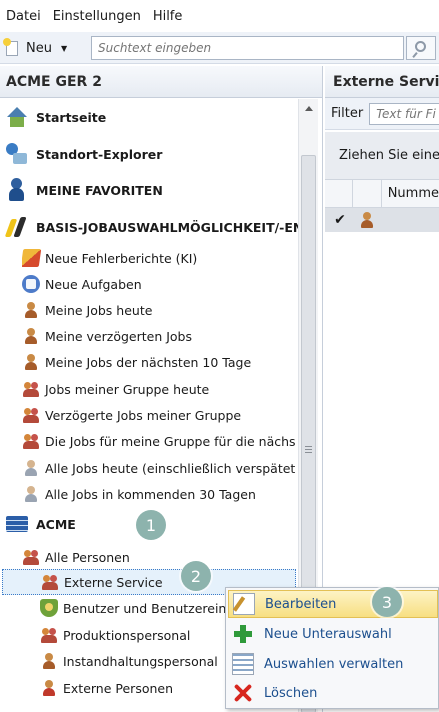 Image resolution: width=439 pixels, height=712 pixels. I want to click on manage-selections-icon, so click(243, 664).